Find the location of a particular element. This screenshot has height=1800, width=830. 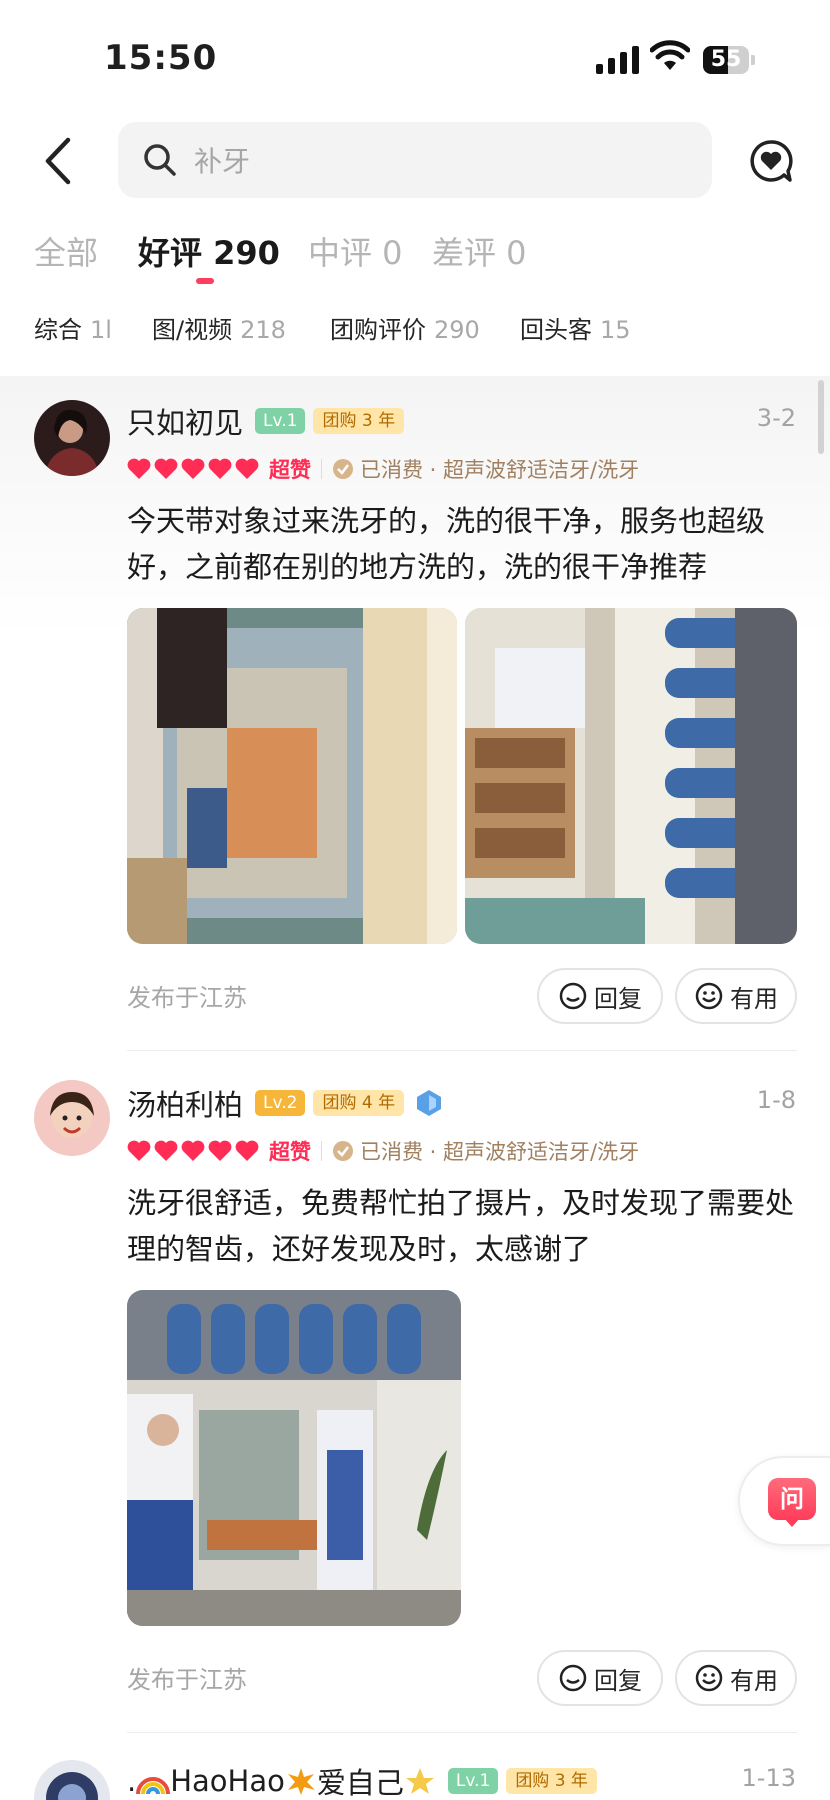

ask-label: 问 is located at coordinates (792, 1499).